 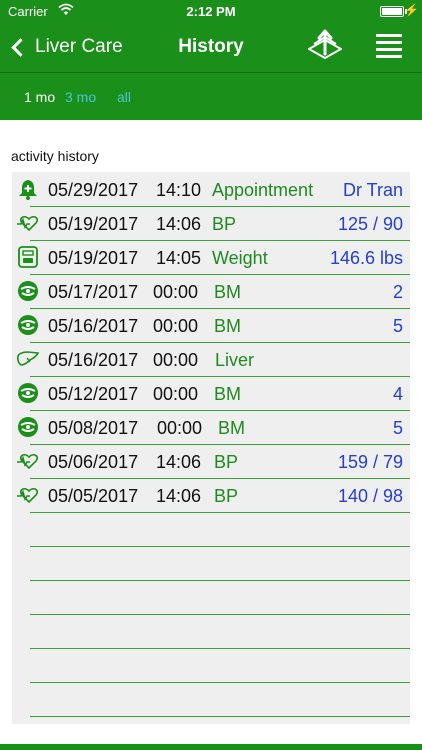 I want to click on history-row: 05/19/2017 14:05 Weight 146.6 lbs, so click(x=211, y=257).